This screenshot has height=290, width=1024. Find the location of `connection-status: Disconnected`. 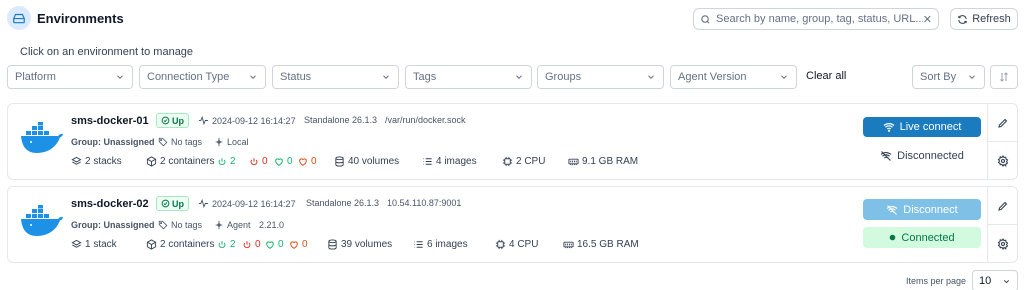

connection-status: Disconnected is located at coordinates (922, 156).